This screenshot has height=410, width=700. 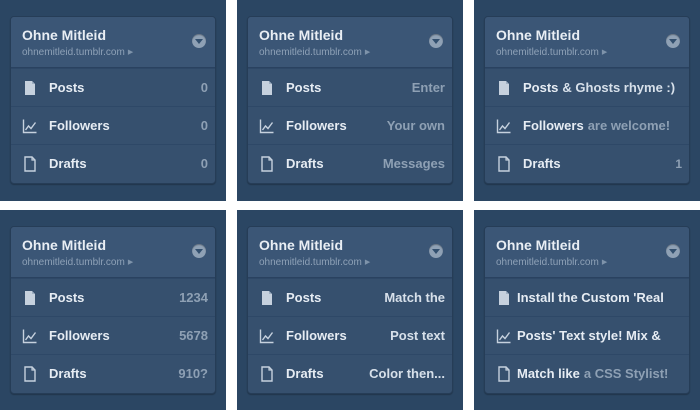 I want to click on row-value: Post text, so click(x=417, y=335).